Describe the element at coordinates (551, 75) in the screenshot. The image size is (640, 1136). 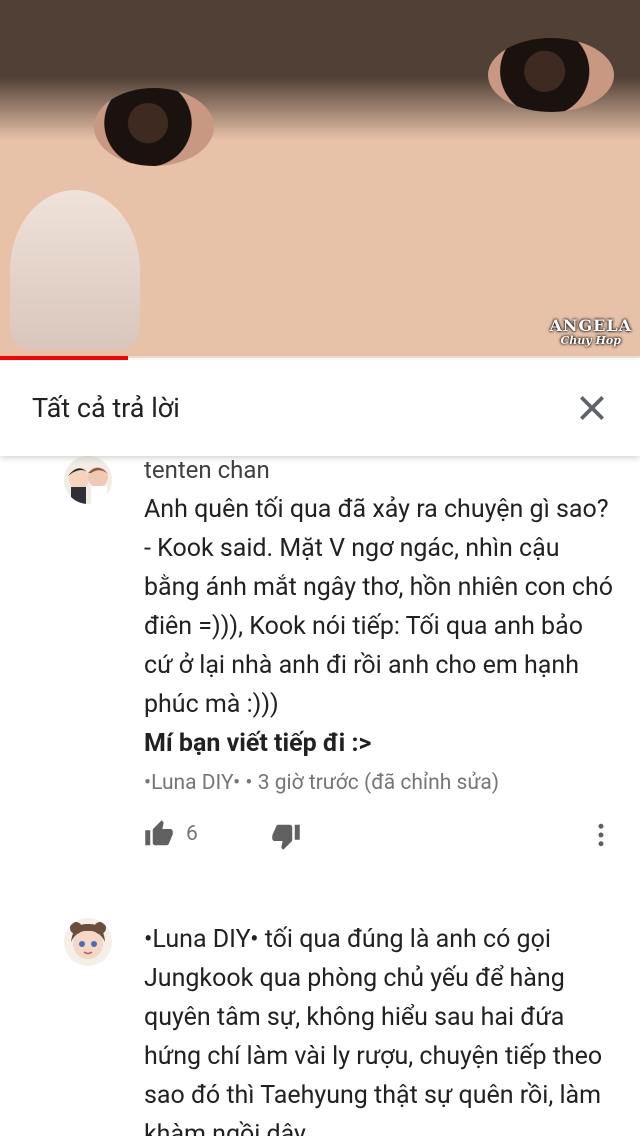
I see `video-frame-eye-right` at that location.